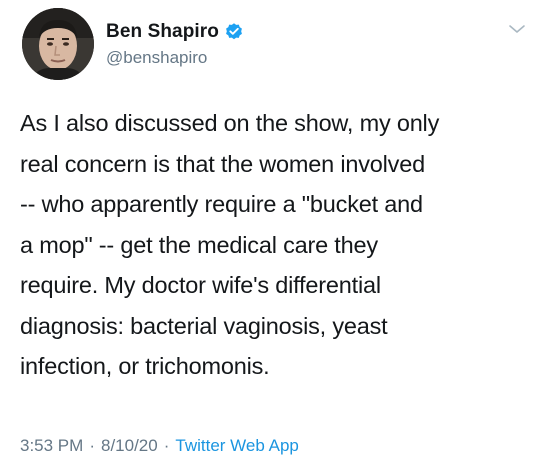 Image resolution: width=549 pixels, height=467 pixels. Describe the element at coordinates (159, 446) in the screenshot. I see `tweet-metadata: 3:53 PM · 8/10/20 · Twitter Web App` at that location.